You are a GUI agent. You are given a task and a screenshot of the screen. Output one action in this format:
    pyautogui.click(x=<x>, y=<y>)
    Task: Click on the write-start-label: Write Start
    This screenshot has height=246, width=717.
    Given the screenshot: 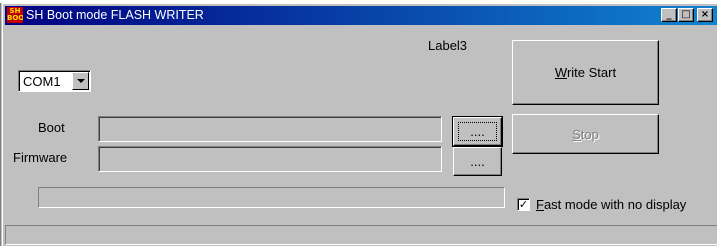 What is the action you would take?
    pyautogui.click(x=585, y=72)
    